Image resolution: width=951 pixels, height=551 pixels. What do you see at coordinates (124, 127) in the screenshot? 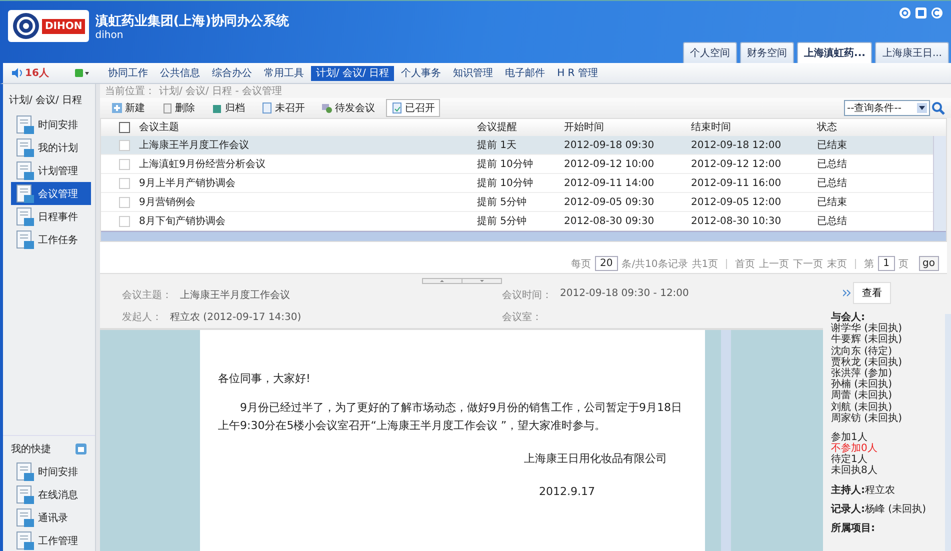
I see `checkbox` at bounding box center [124, 127].